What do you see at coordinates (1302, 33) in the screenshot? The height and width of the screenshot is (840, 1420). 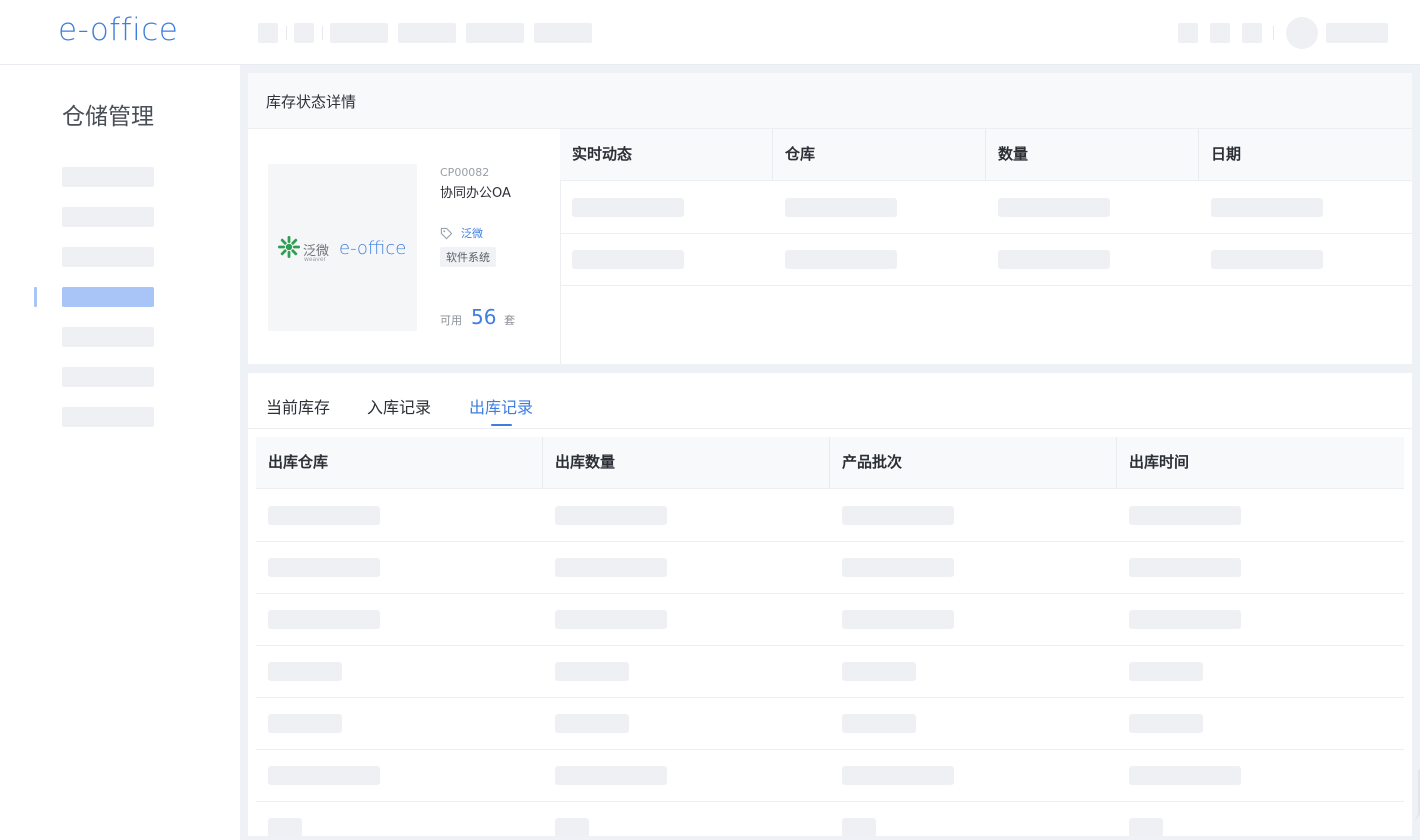 I see `avatar` at bounding box center [1302, 33].